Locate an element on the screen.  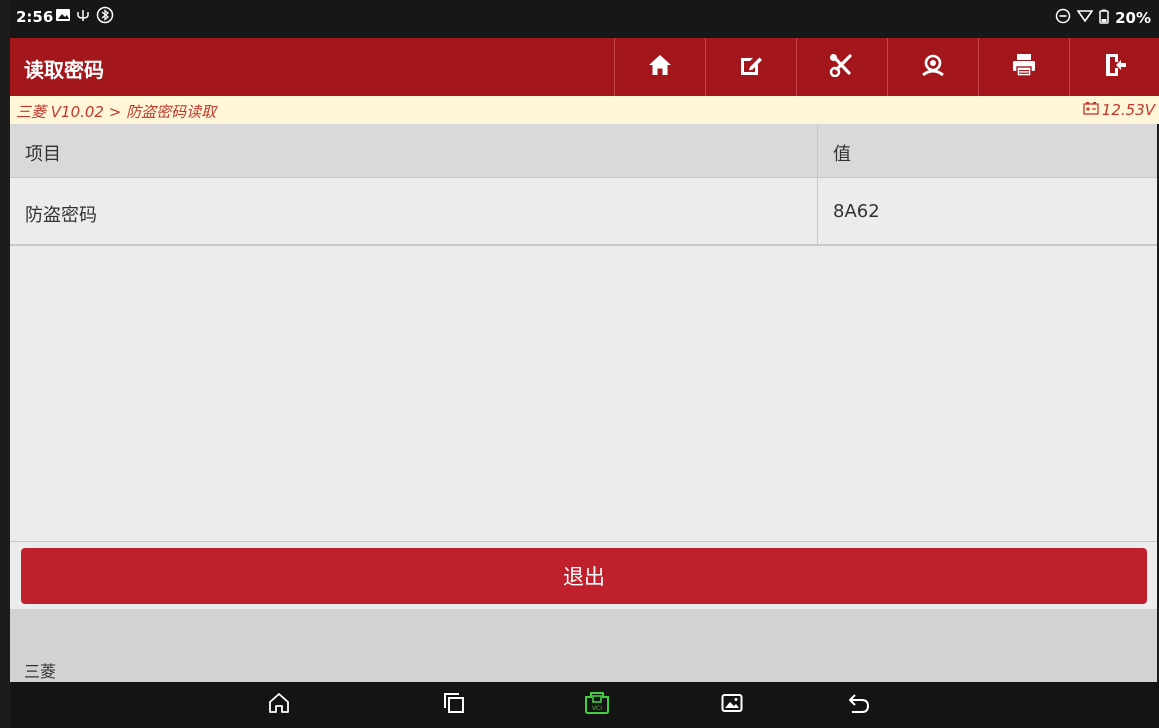
exit-button: 退出 is located at coordinates (584, 576).